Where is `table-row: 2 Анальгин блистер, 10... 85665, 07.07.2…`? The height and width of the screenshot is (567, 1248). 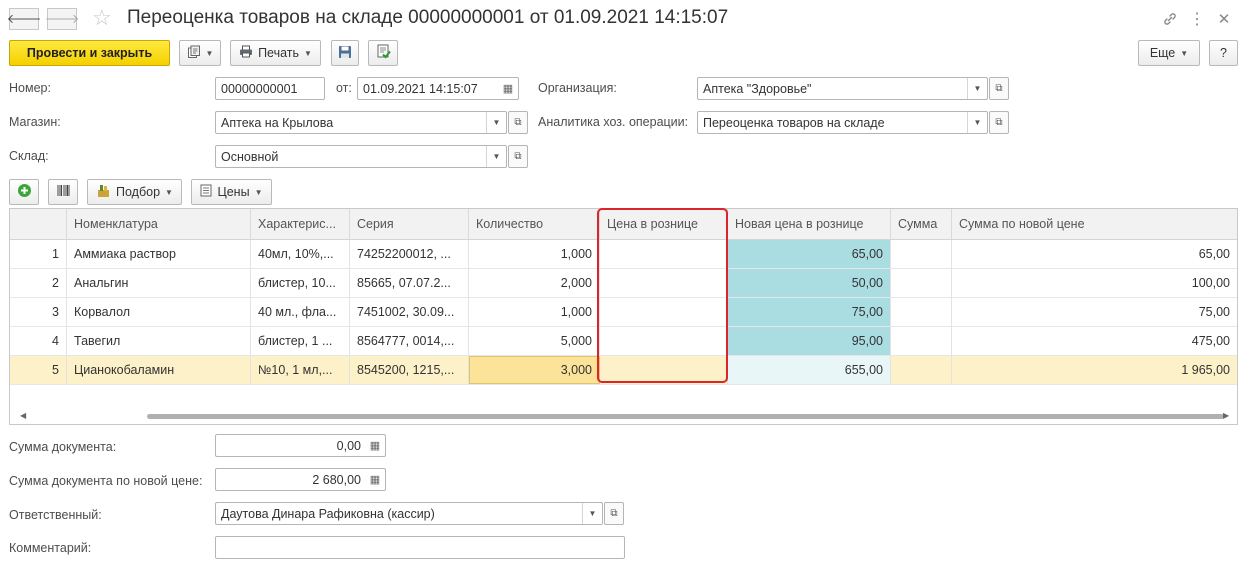
table-row: 2 Анальгин блистер, 10... 85665, 07.07.2… is located at coordinates (623, 283).